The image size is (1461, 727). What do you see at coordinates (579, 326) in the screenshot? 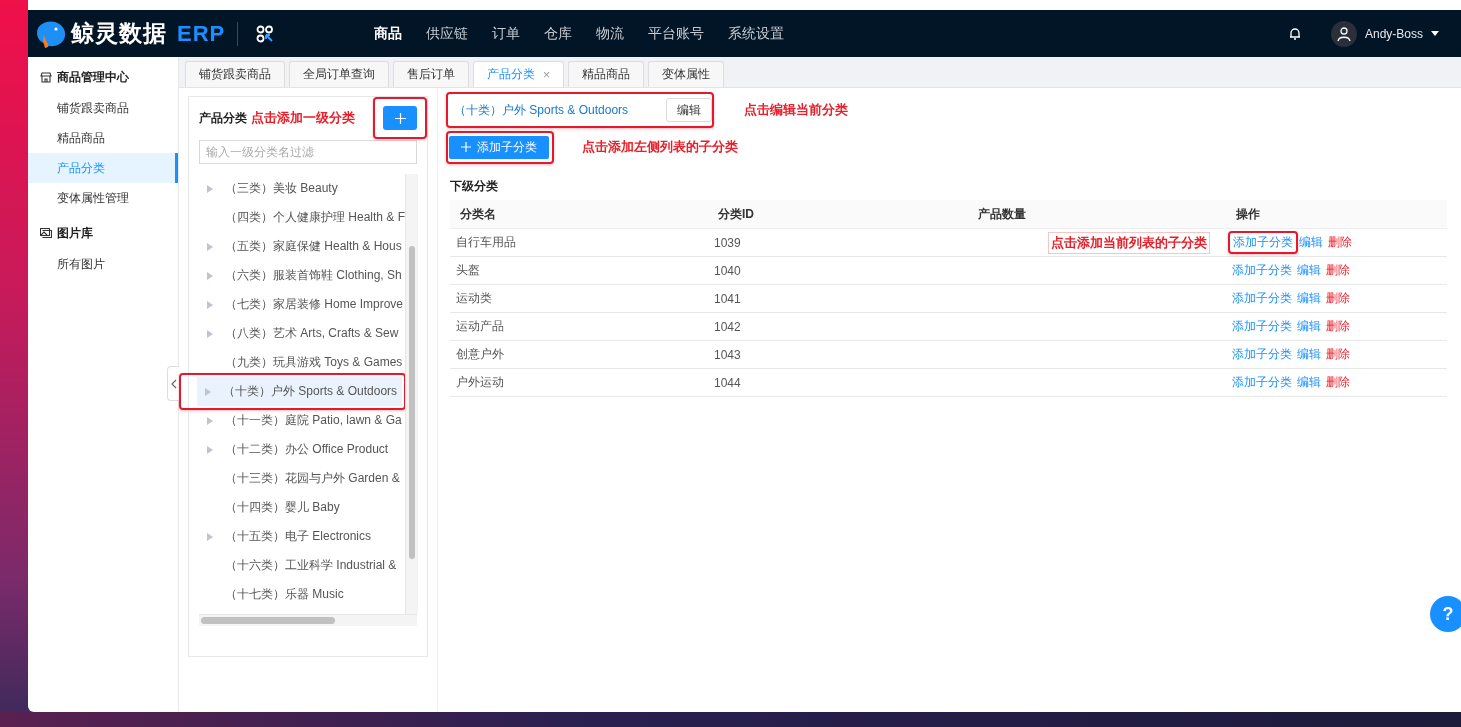
I see `table-cell: 运动产品` at bounding box center [579, 326].